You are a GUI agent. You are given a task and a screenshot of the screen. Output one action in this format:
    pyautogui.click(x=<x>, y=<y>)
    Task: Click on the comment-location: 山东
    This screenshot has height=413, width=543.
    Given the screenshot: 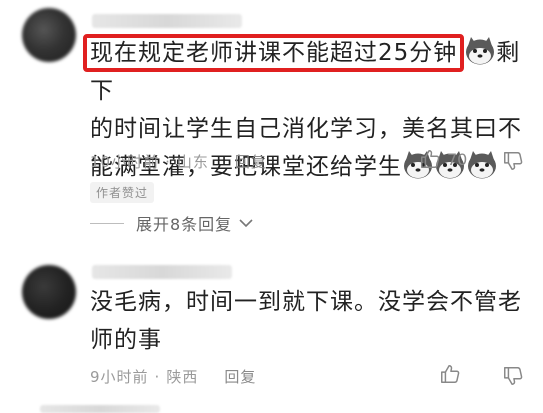 What is the action you would take?
    pyautogui.click(x=192, y=162)
    